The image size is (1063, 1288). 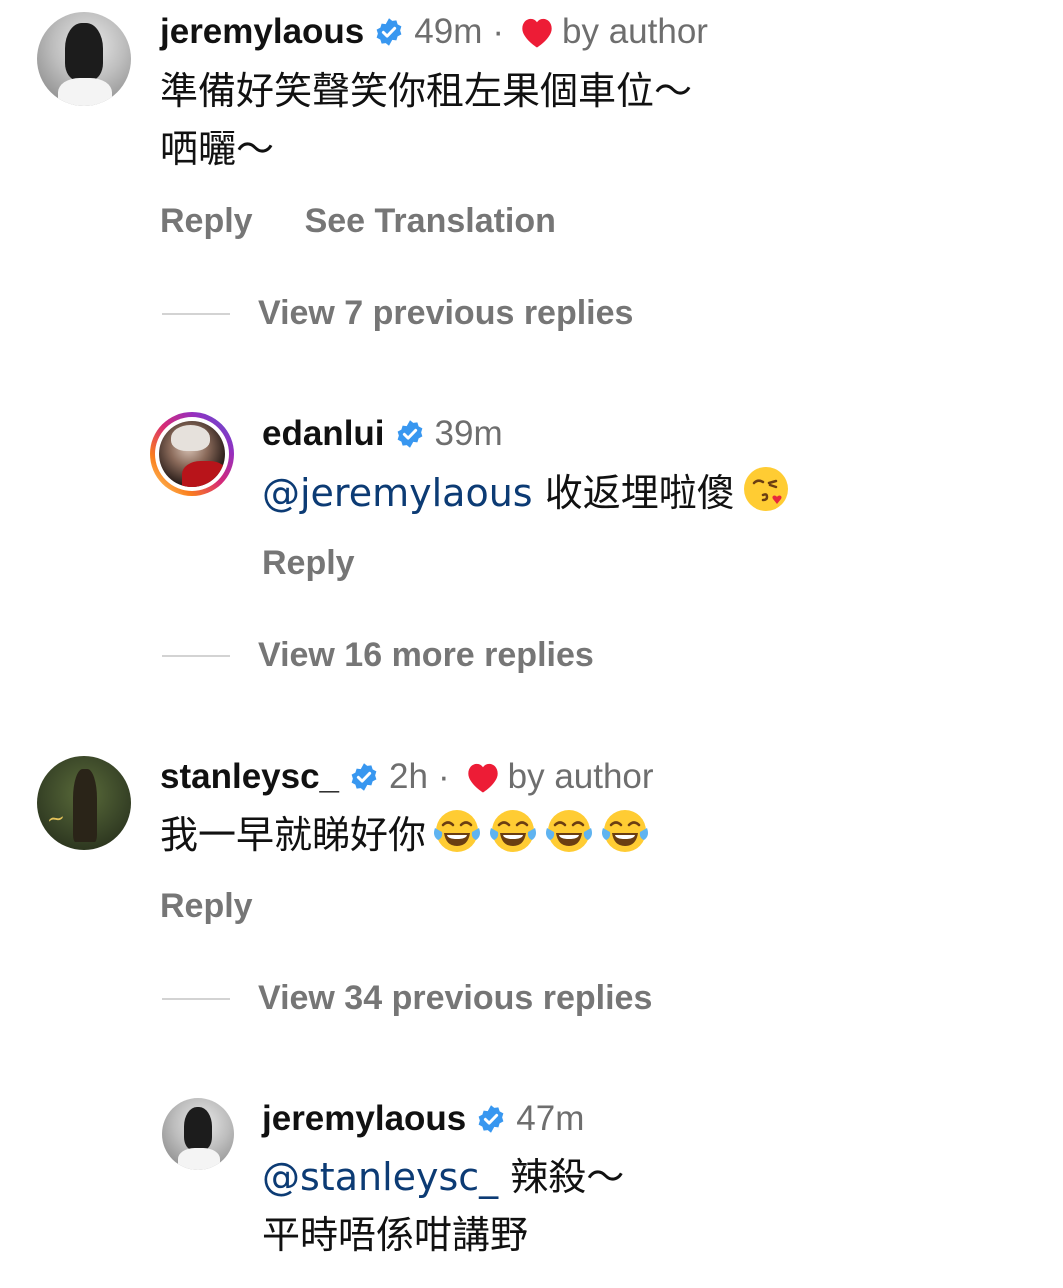 I want to click on avatar-stanleysc: ~, so click(x=84, y=803).